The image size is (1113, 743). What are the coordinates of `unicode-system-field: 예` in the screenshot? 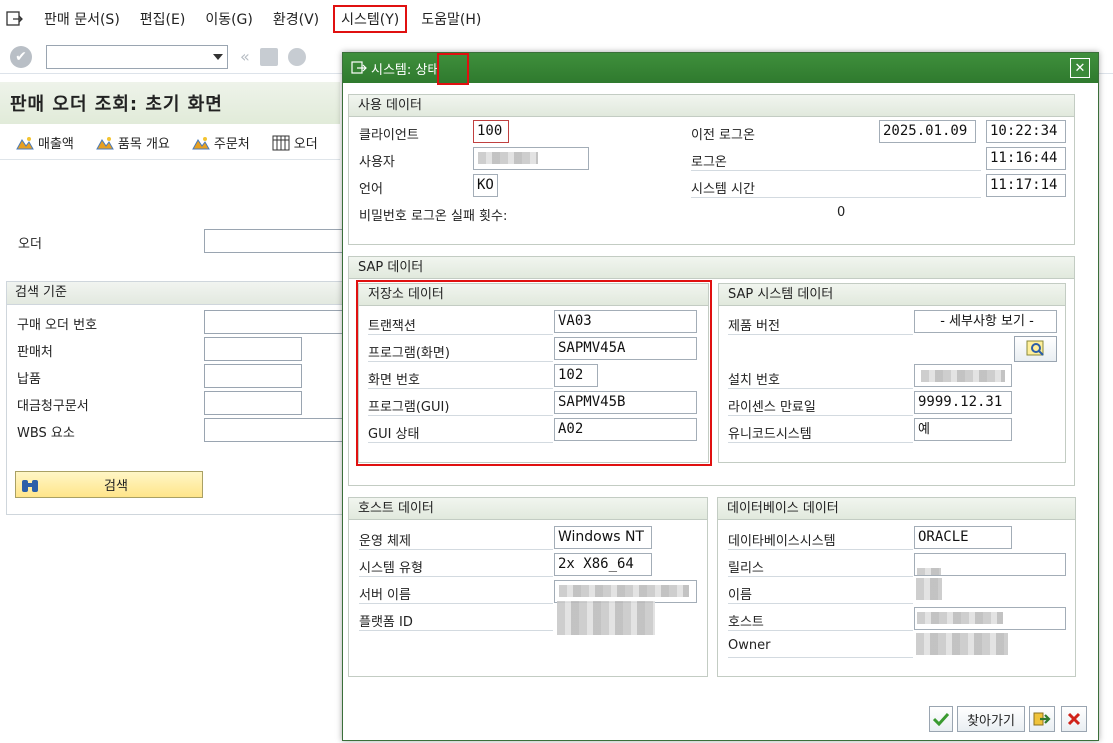 It's located at (963, 429).